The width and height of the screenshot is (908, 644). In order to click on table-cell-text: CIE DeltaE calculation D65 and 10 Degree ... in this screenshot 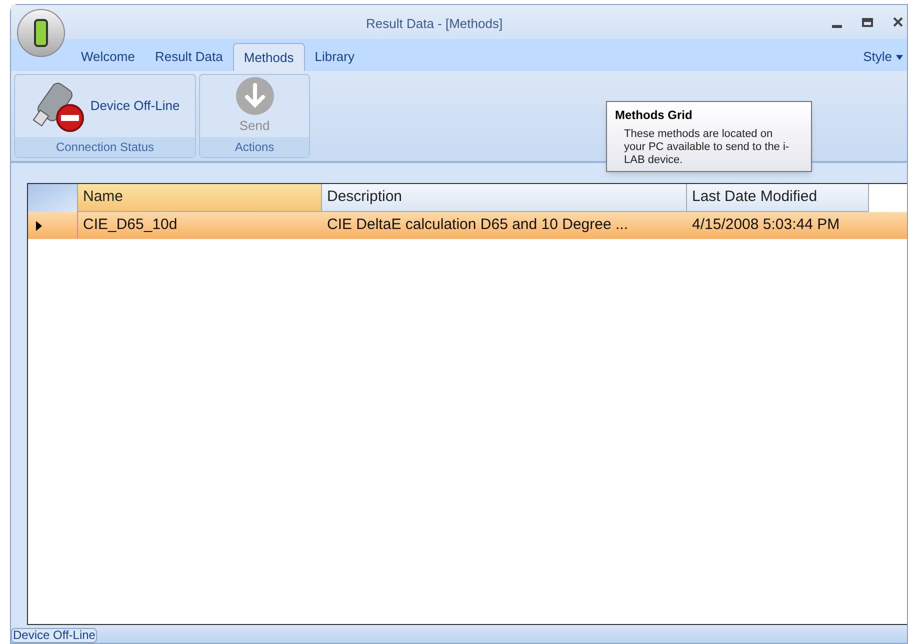, I will do `click(478, 225)`.